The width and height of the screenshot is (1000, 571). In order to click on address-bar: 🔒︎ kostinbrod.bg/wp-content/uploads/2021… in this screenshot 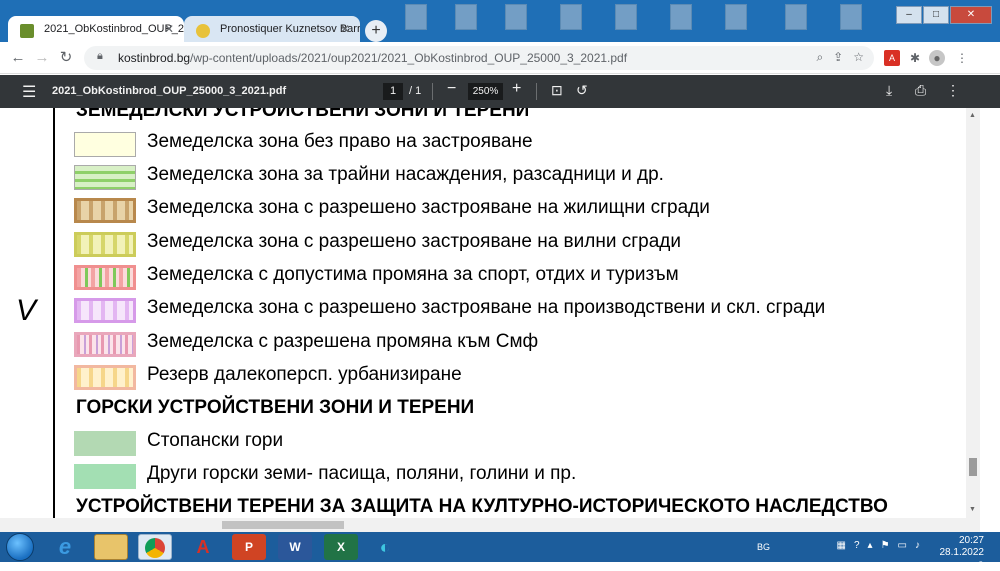, I will do `click(479, 58)`.